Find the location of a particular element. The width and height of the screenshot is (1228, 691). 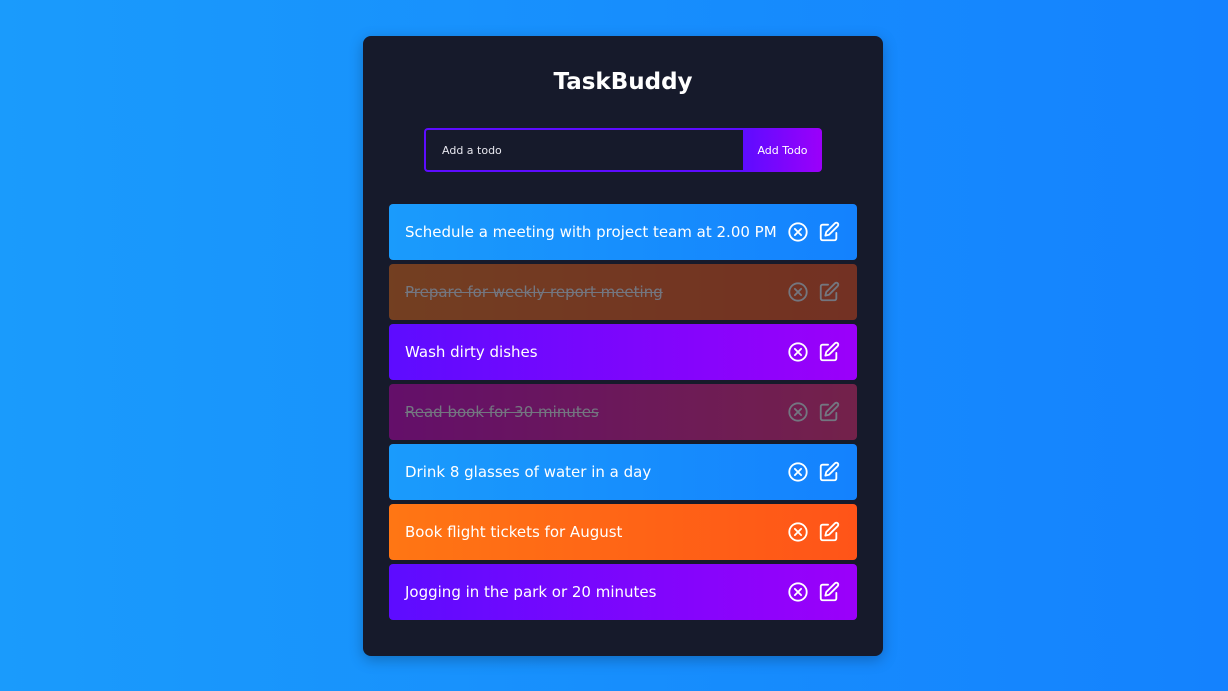

todo-text: Book flight tickets for August is located at coordinates (513, 532).